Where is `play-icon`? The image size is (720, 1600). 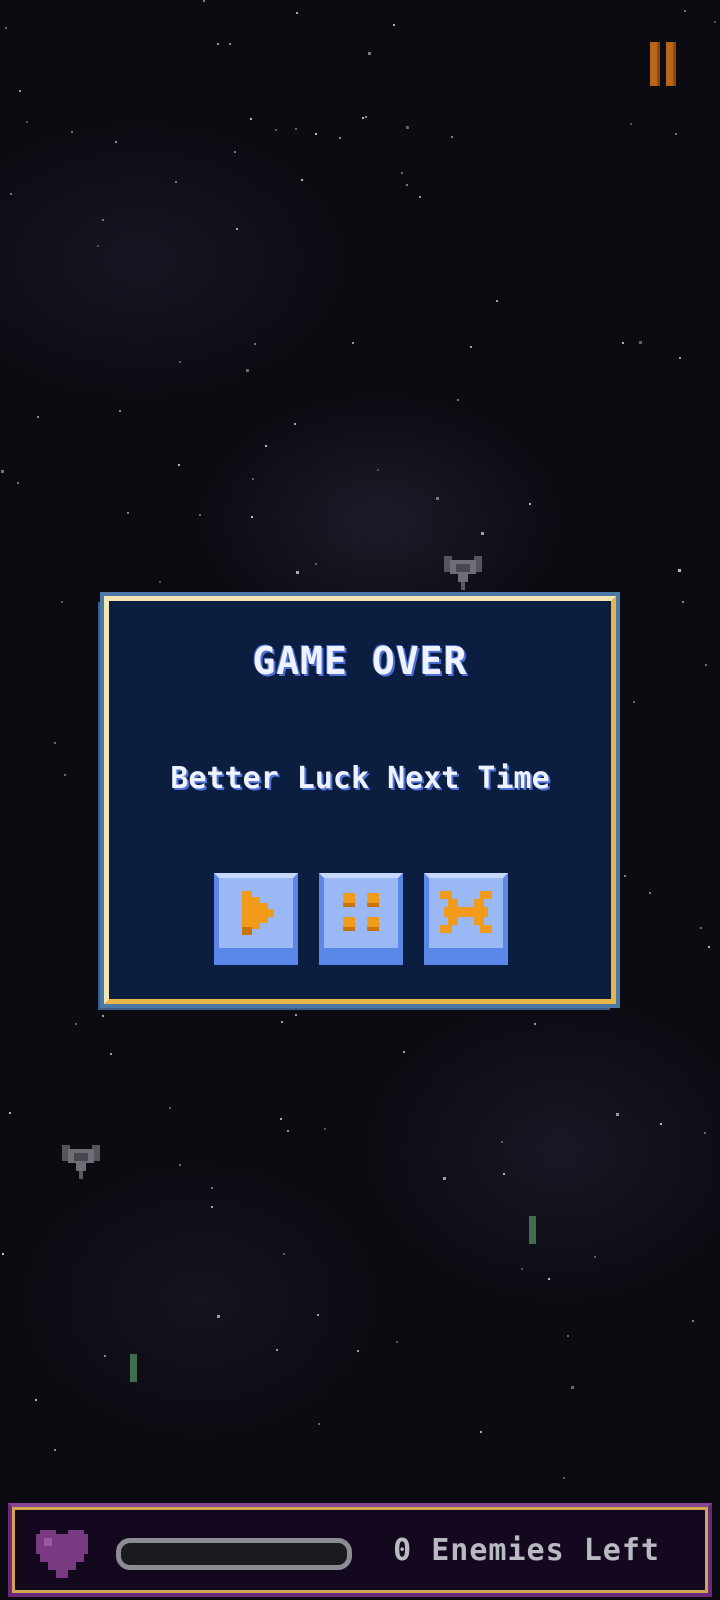
play-icon is located at coordinates (258, 913).